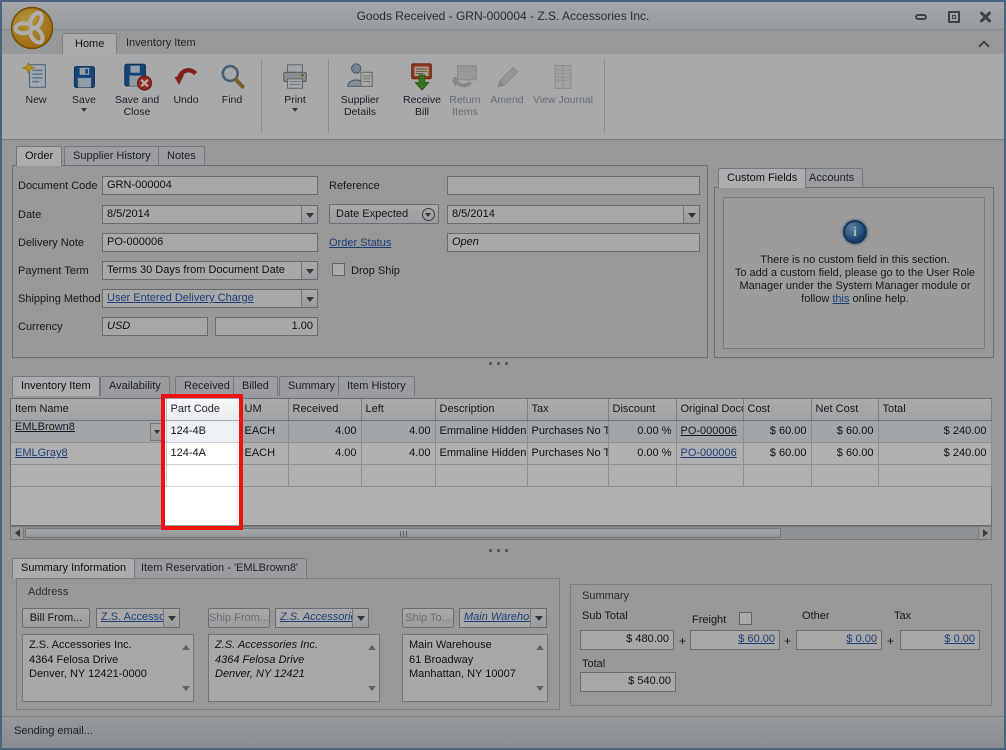 This screenshot has height=750, width=1006. Describe the element at coordinates (642, 410) in the screenshot. I see `col-discount: Discount` at that location.